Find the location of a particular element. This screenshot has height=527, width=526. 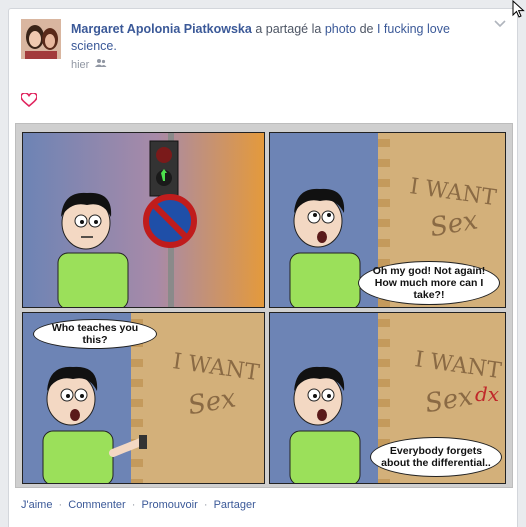

promote-link: Promouvoir is located at coordinates (170, 505).